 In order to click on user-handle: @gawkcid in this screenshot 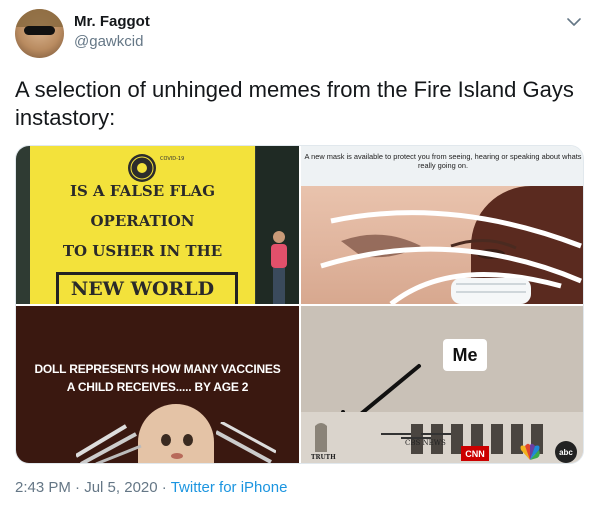, I will do `click(108, 41)`.